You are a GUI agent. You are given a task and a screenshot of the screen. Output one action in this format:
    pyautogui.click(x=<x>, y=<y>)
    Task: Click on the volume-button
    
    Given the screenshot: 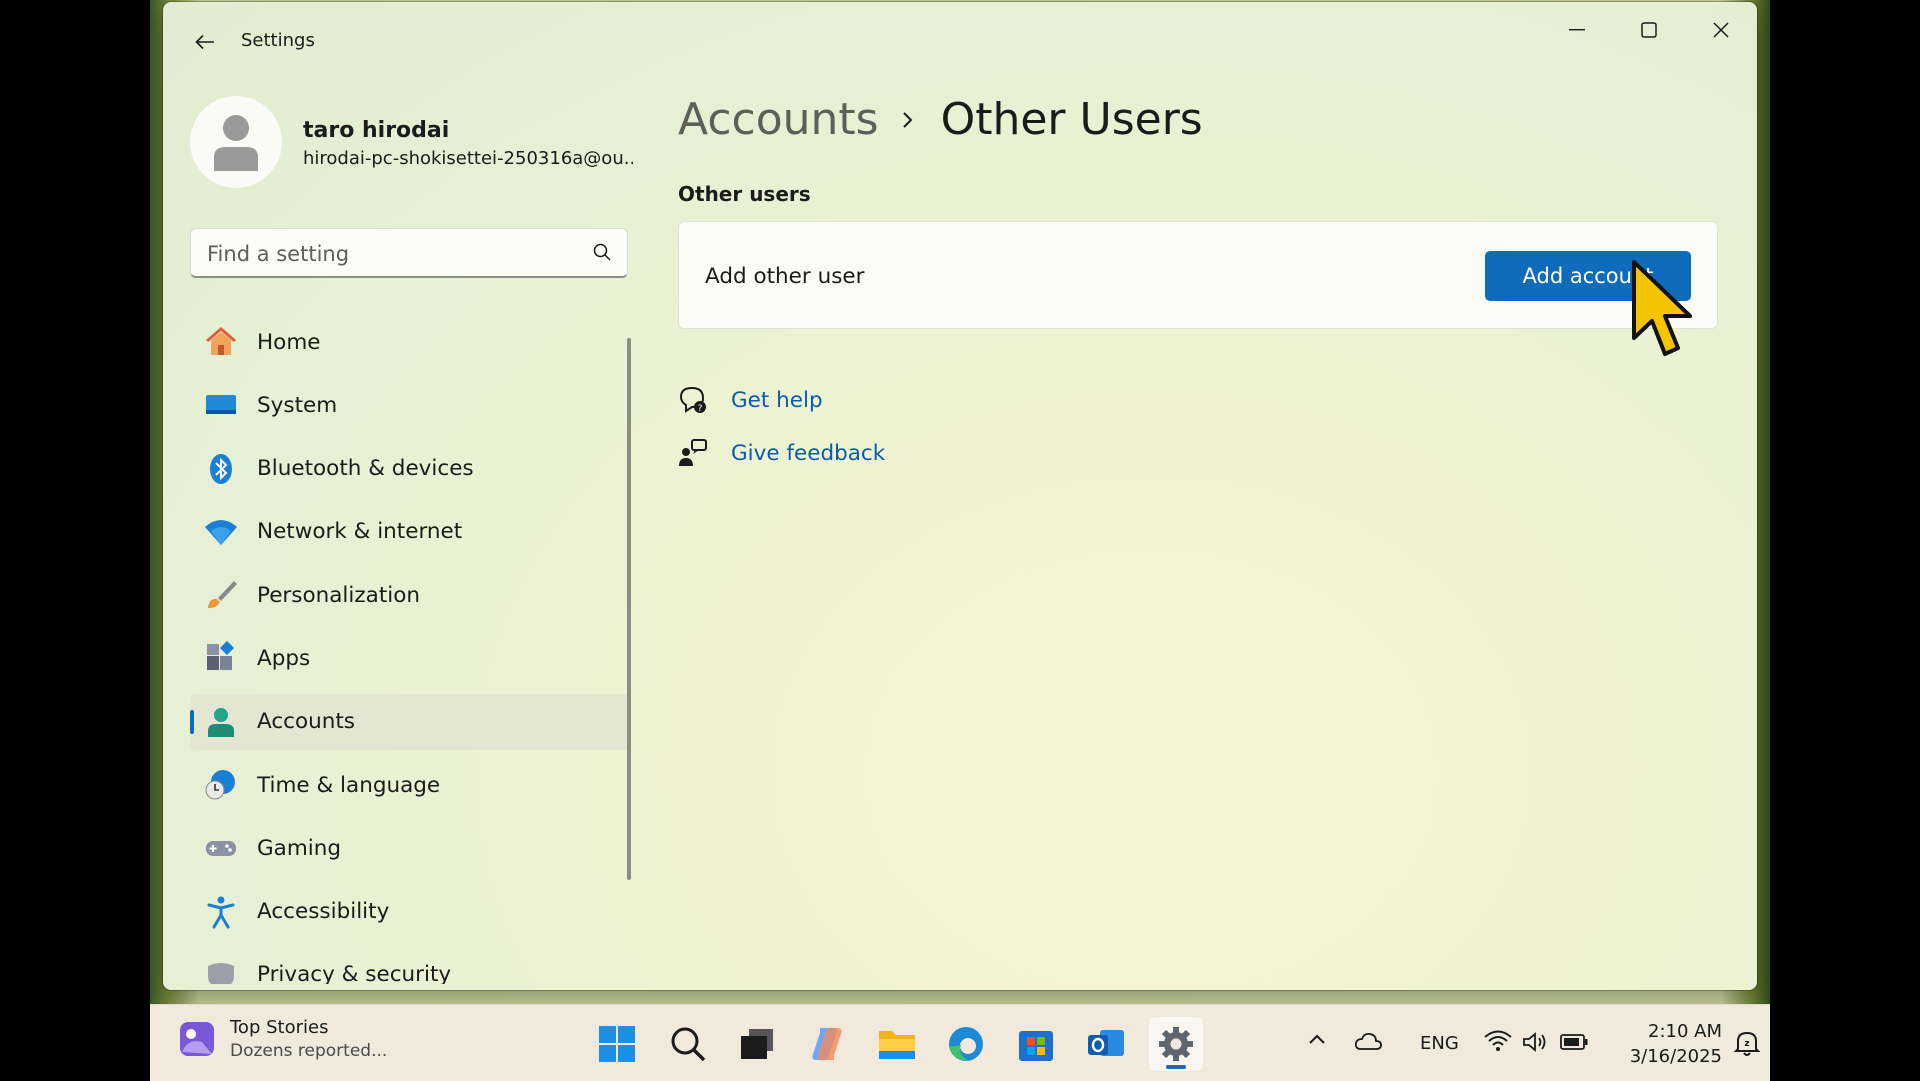 What is the action you would take?
    pyautogui.click(x=1535, y=1042)
    